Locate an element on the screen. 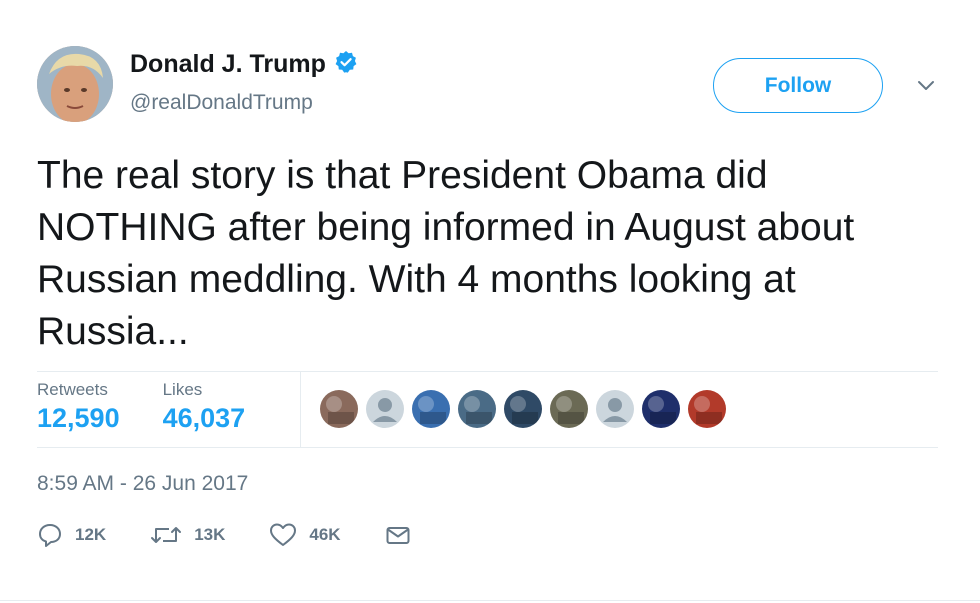 The width and height of the screenshot is (980, 603). stats-separator is located at coordinates (300, 410).